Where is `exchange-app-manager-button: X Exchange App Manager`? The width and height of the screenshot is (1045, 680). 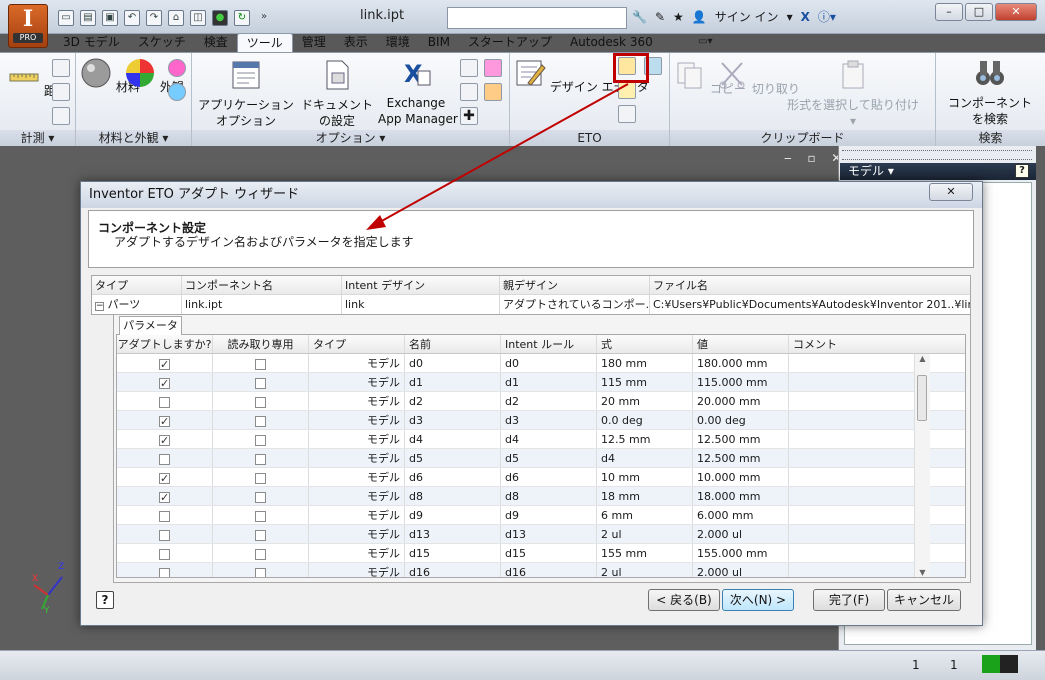
exchange-app-manager-button: X Exchange App Manager is located at coordinates (418, 92).